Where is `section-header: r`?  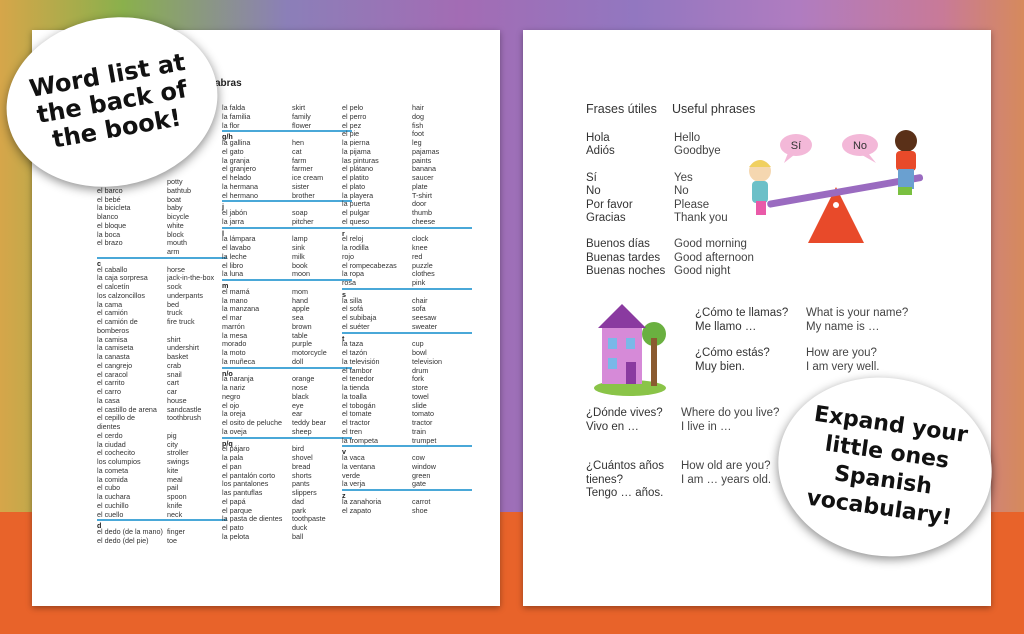 section-header: r is located at coordinates (407, 231).